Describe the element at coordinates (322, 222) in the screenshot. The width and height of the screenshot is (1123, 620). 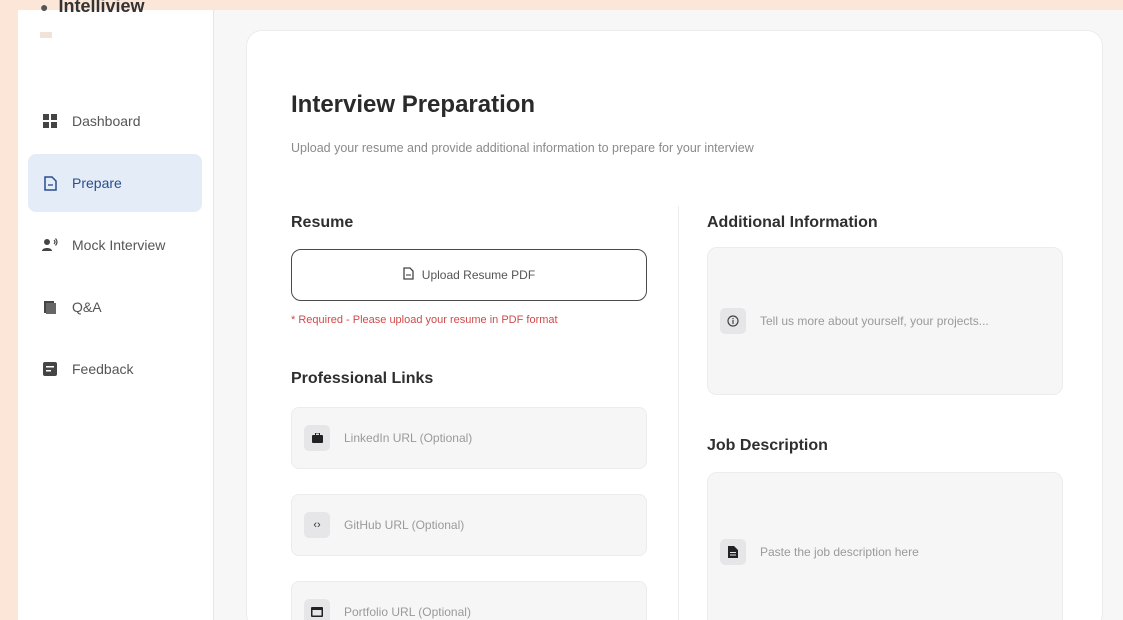
I see `resume-heading: Resume` at that location.